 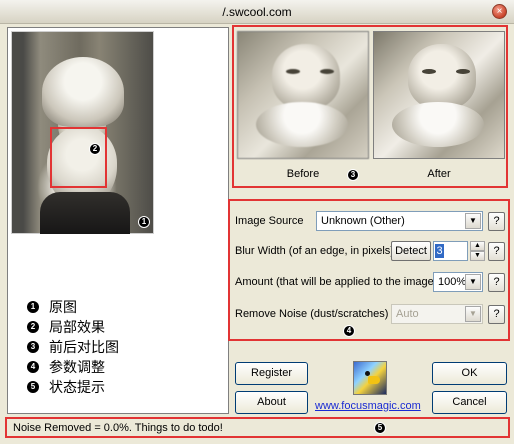 I want to click on legend-label: 原图, so click(x=63, y=308).